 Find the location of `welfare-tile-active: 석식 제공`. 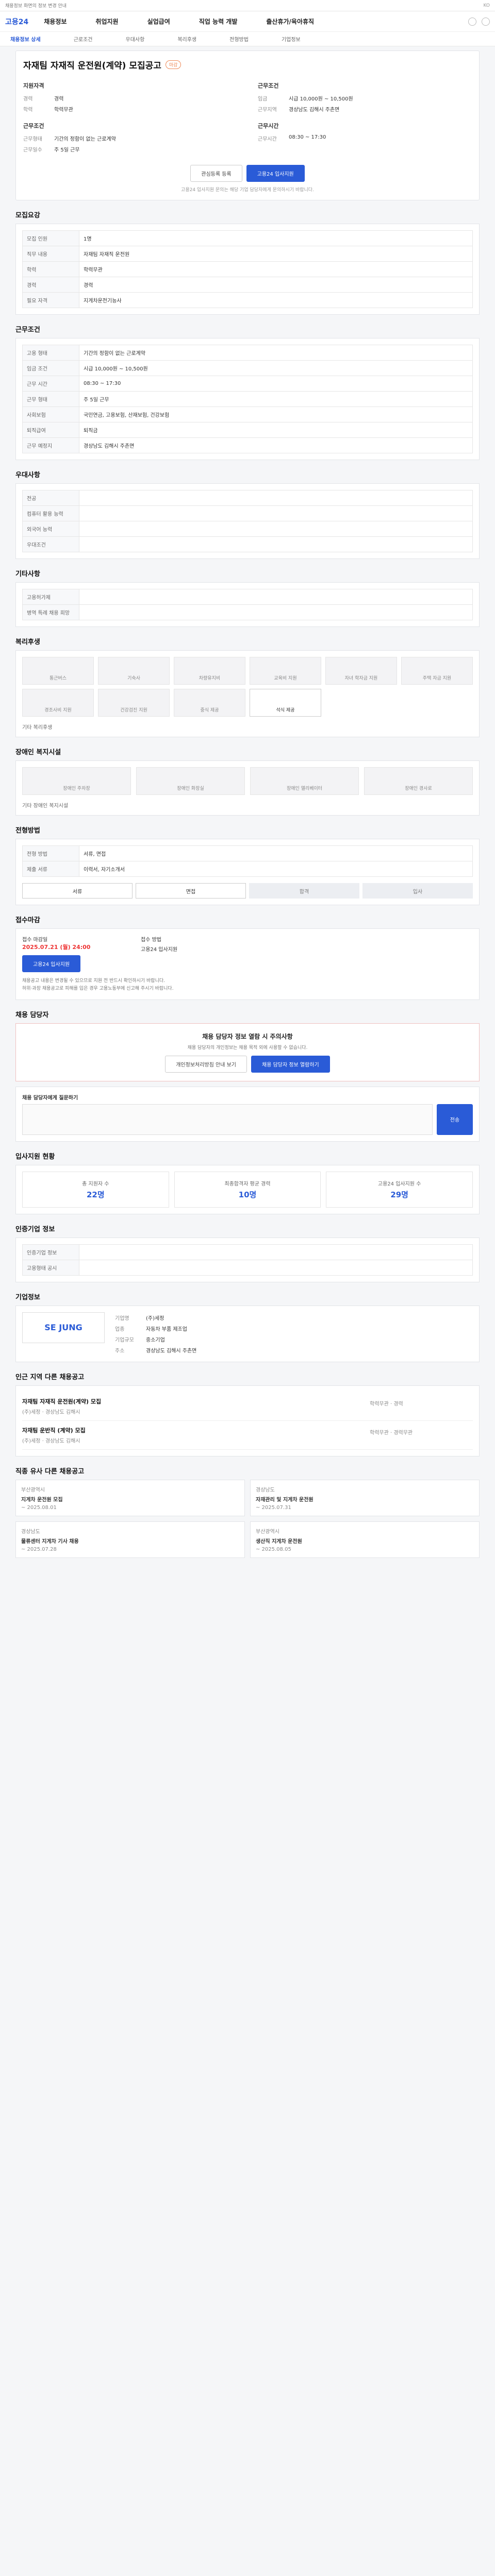

welfare-tile-active: 석식 제공 is located at coordinates (285, 703).